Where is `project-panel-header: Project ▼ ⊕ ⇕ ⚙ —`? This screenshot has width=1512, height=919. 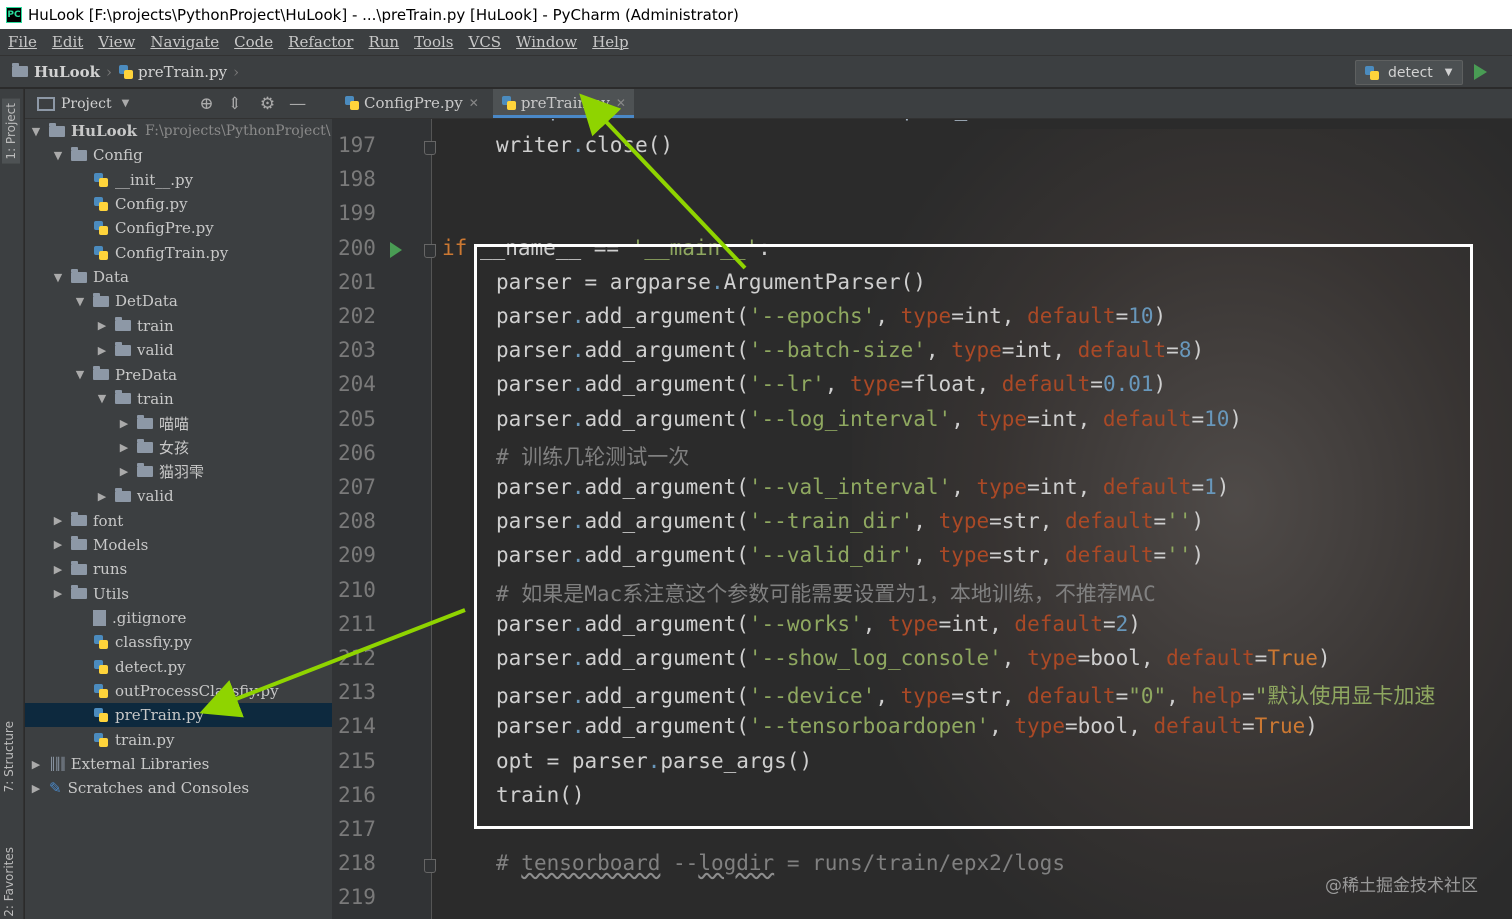 project-panel-header: Project ▼ ⊕ ⇕ ⚙ — is located at coordinates (178, 104).